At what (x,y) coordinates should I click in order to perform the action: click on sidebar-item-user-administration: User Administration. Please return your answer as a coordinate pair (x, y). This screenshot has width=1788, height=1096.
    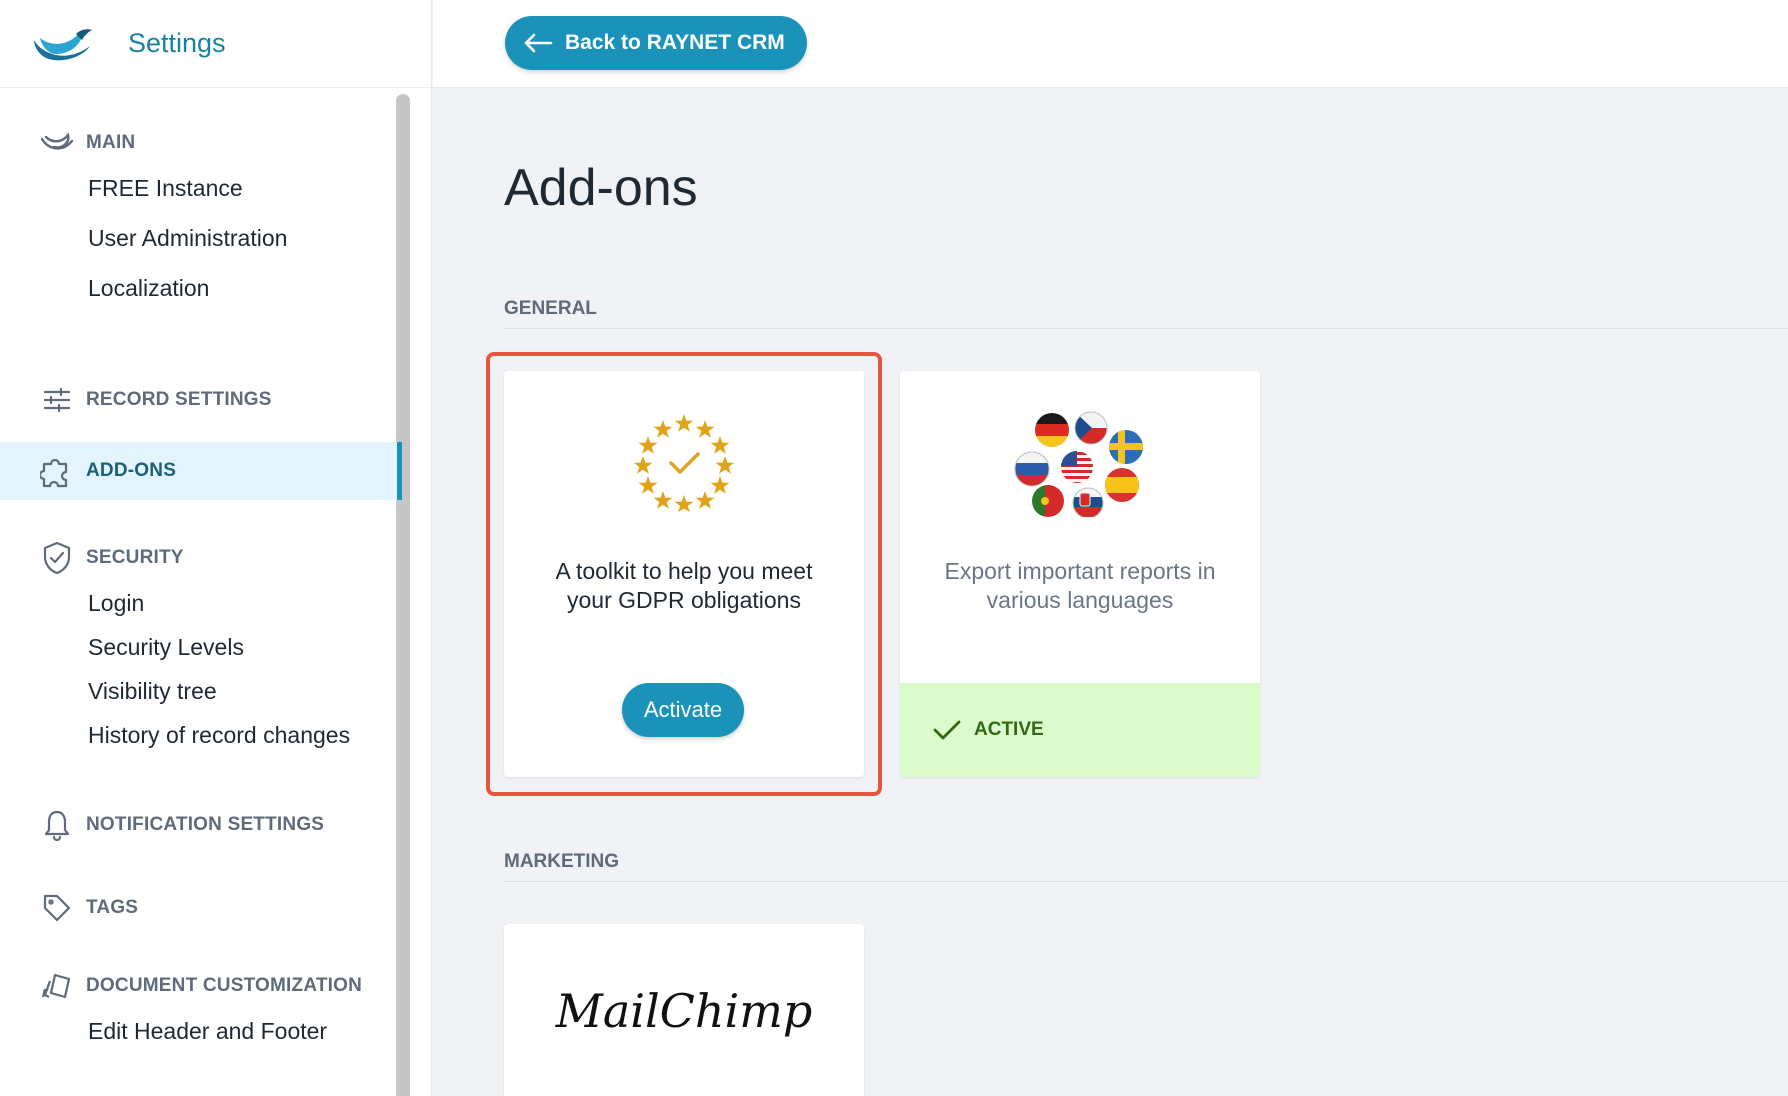
    Looking at the image, I should click on (201, 238).